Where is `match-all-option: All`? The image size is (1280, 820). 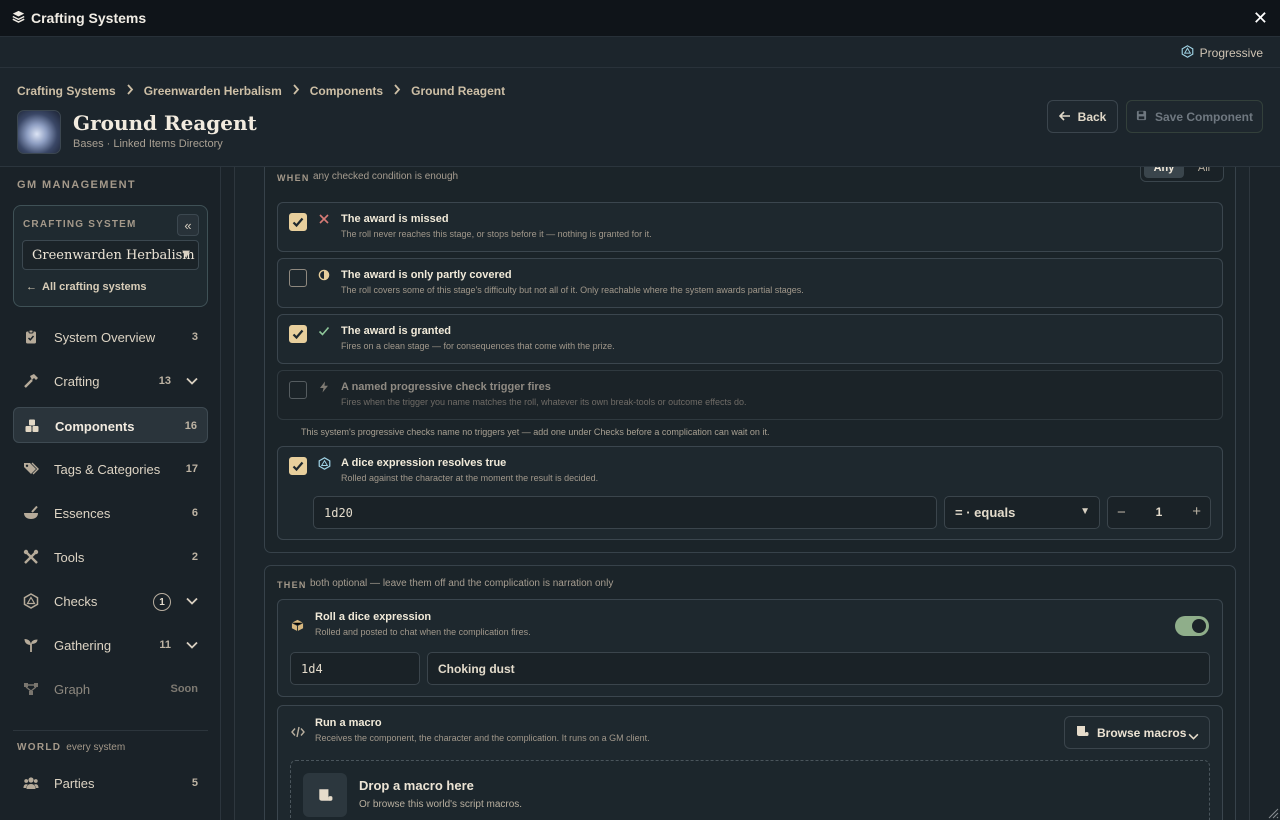
match-all-option: All is located at coordinates (1204, 172).